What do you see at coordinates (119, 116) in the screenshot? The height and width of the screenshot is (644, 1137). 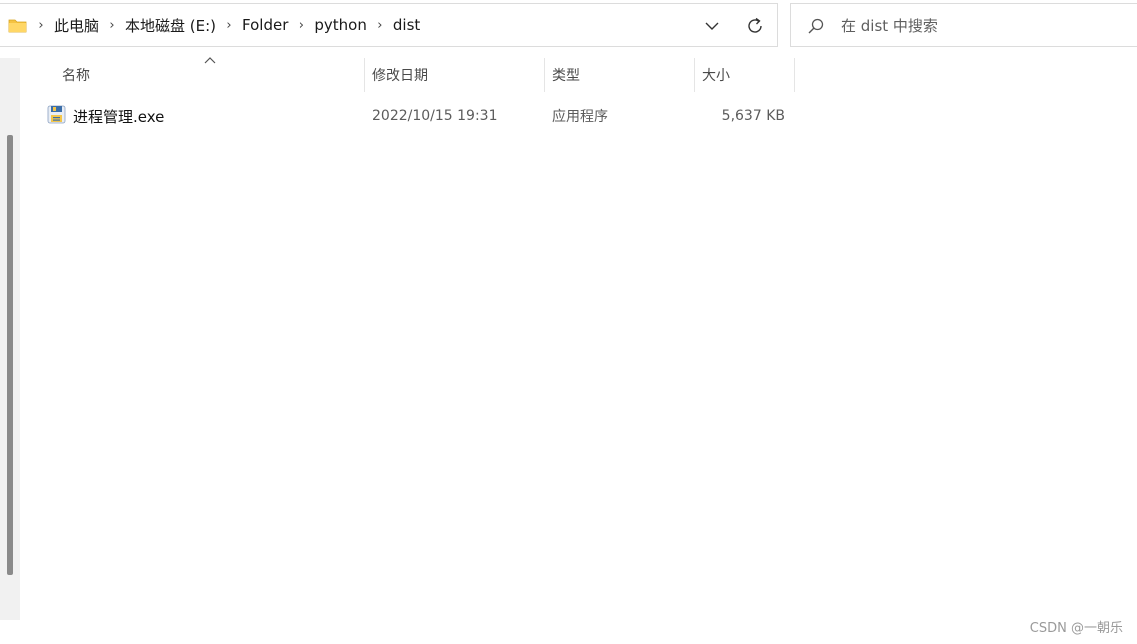 I see `file-name: 进程管理.exe` at bounding box center [119, 116].